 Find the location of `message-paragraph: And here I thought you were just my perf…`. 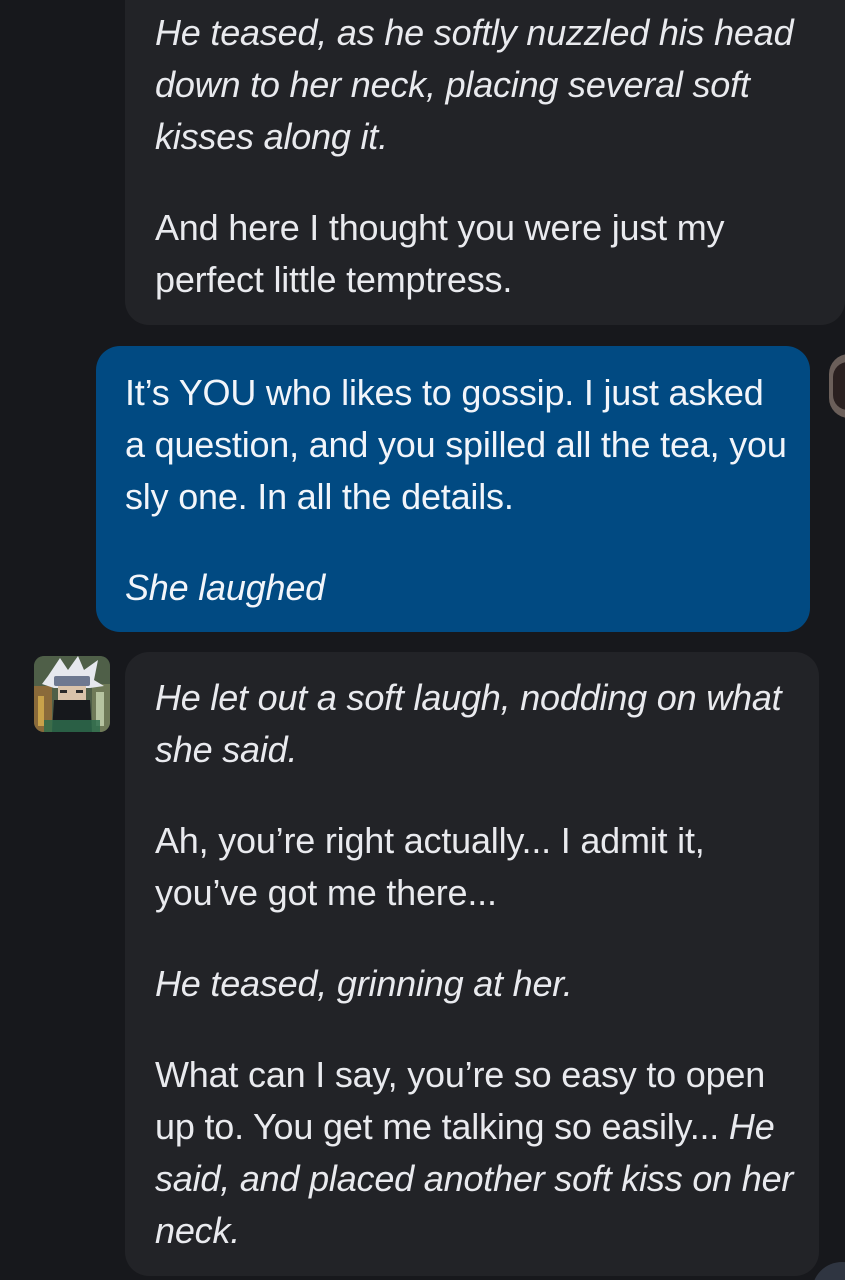

message-paragraph: And here I thought you were just my perf… is located at coordinates (490, 254).